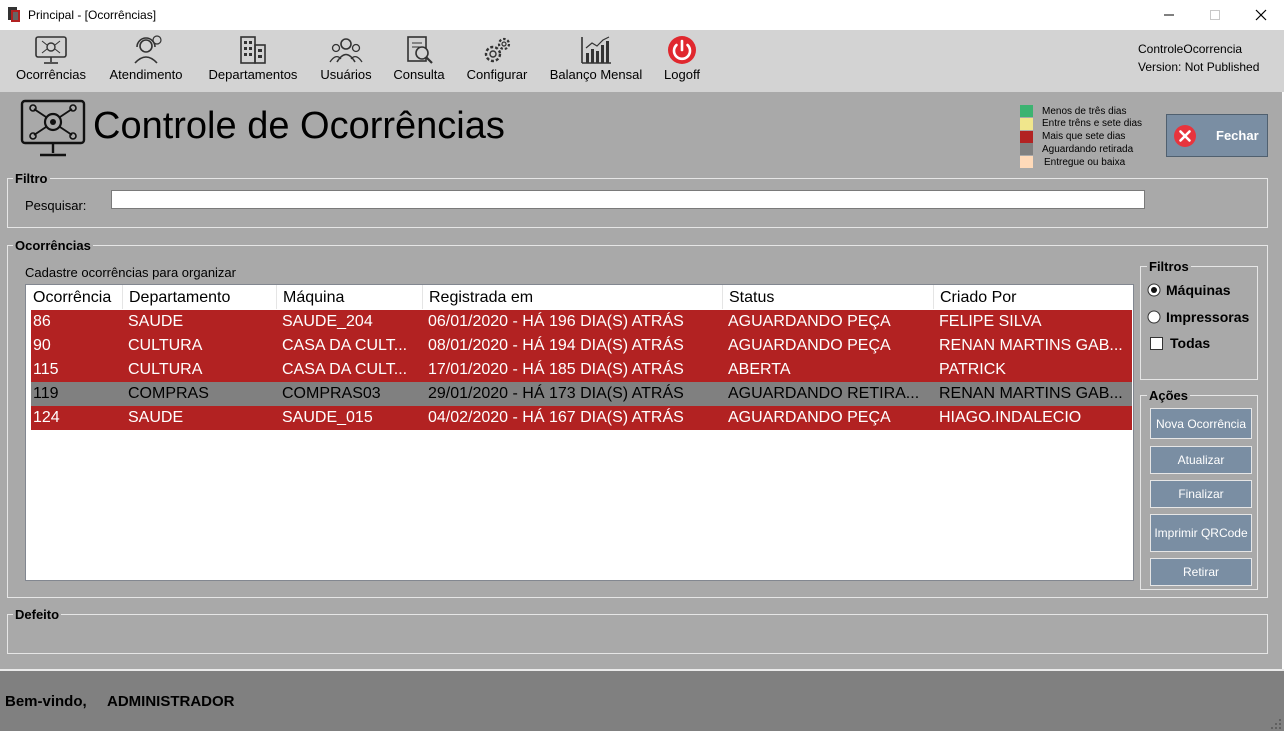  I want to click on defect-group, so click(637, 634).